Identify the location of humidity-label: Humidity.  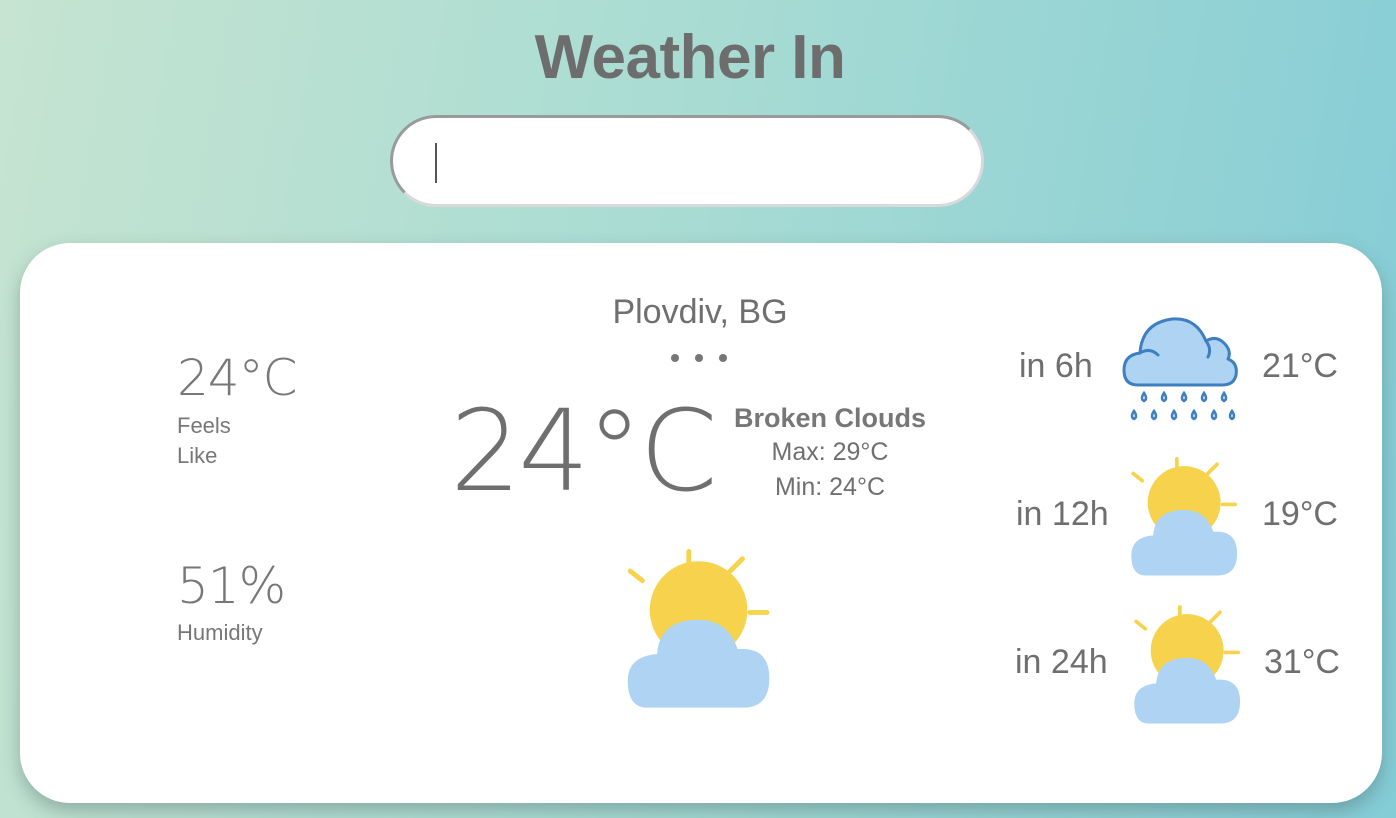
(220, 632).